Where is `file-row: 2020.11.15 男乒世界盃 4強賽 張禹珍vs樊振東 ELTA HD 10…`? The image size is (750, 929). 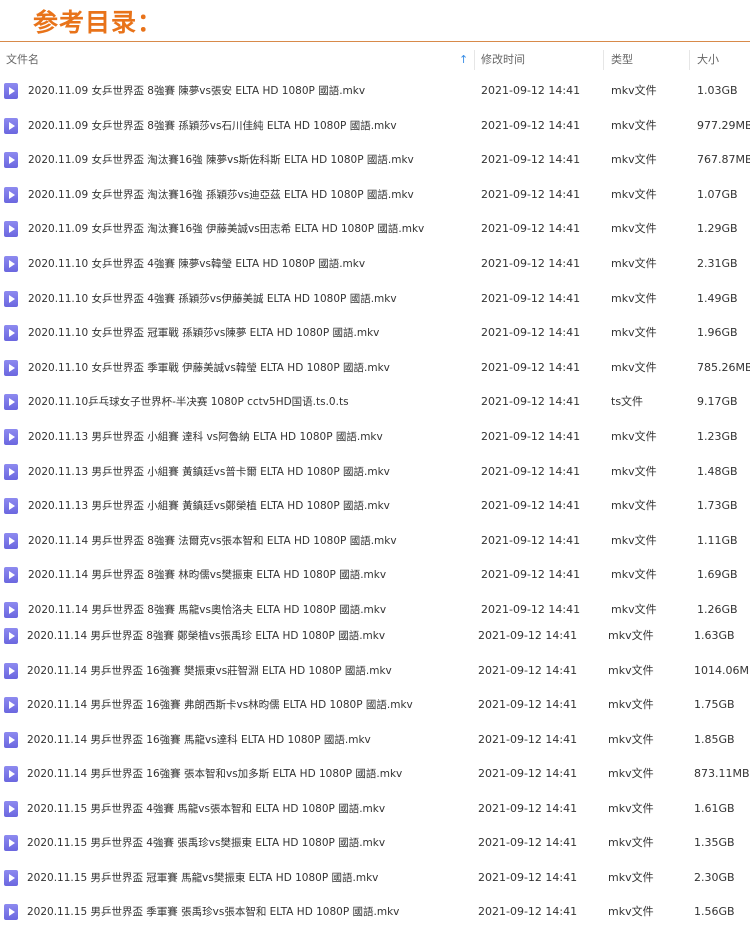 file-row: 2020.11.15 男乒世界盃 4強賽 張禹珍vs樊振東 ELTA HD 10… is located at coordinates (375, 843).